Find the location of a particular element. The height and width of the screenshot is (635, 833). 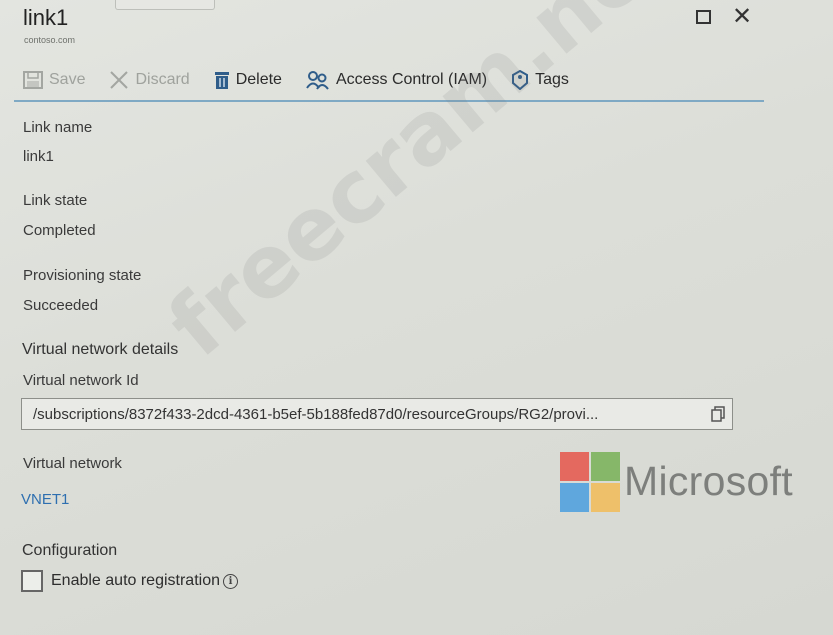

maximize-icon is located at coordinates (703, 17).